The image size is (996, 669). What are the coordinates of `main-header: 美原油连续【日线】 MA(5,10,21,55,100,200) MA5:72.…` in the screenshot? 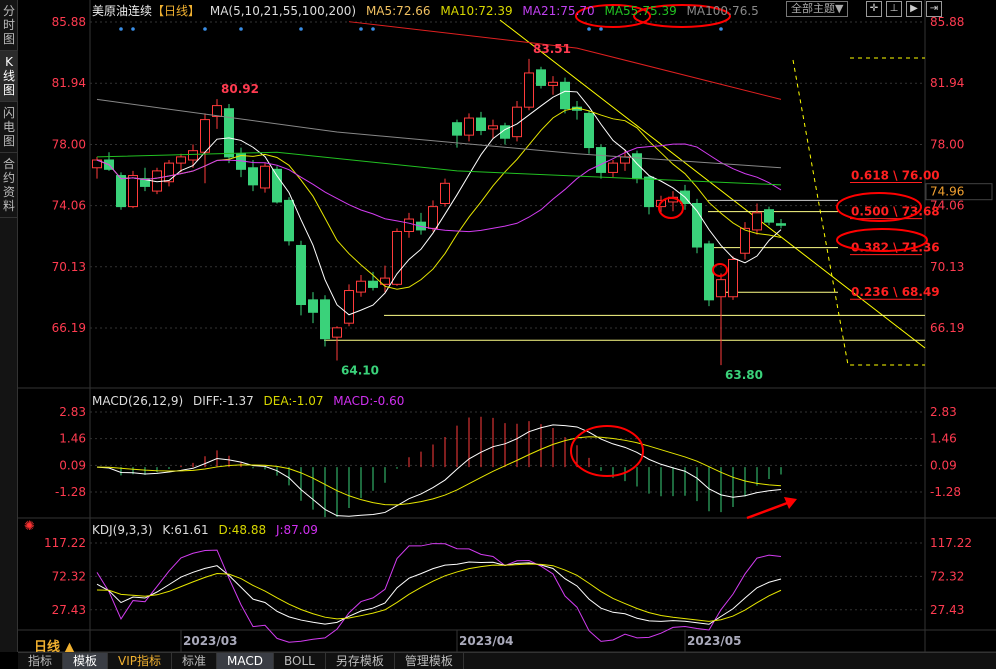 It's located at (428, 10).